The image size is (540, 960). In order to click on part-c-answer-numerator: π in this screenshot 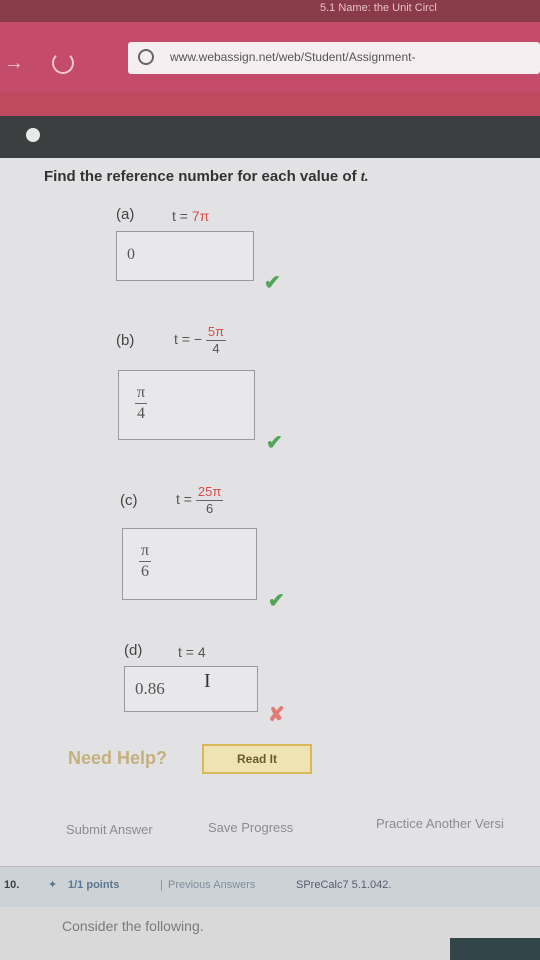, I will do `click(145, 551)`.